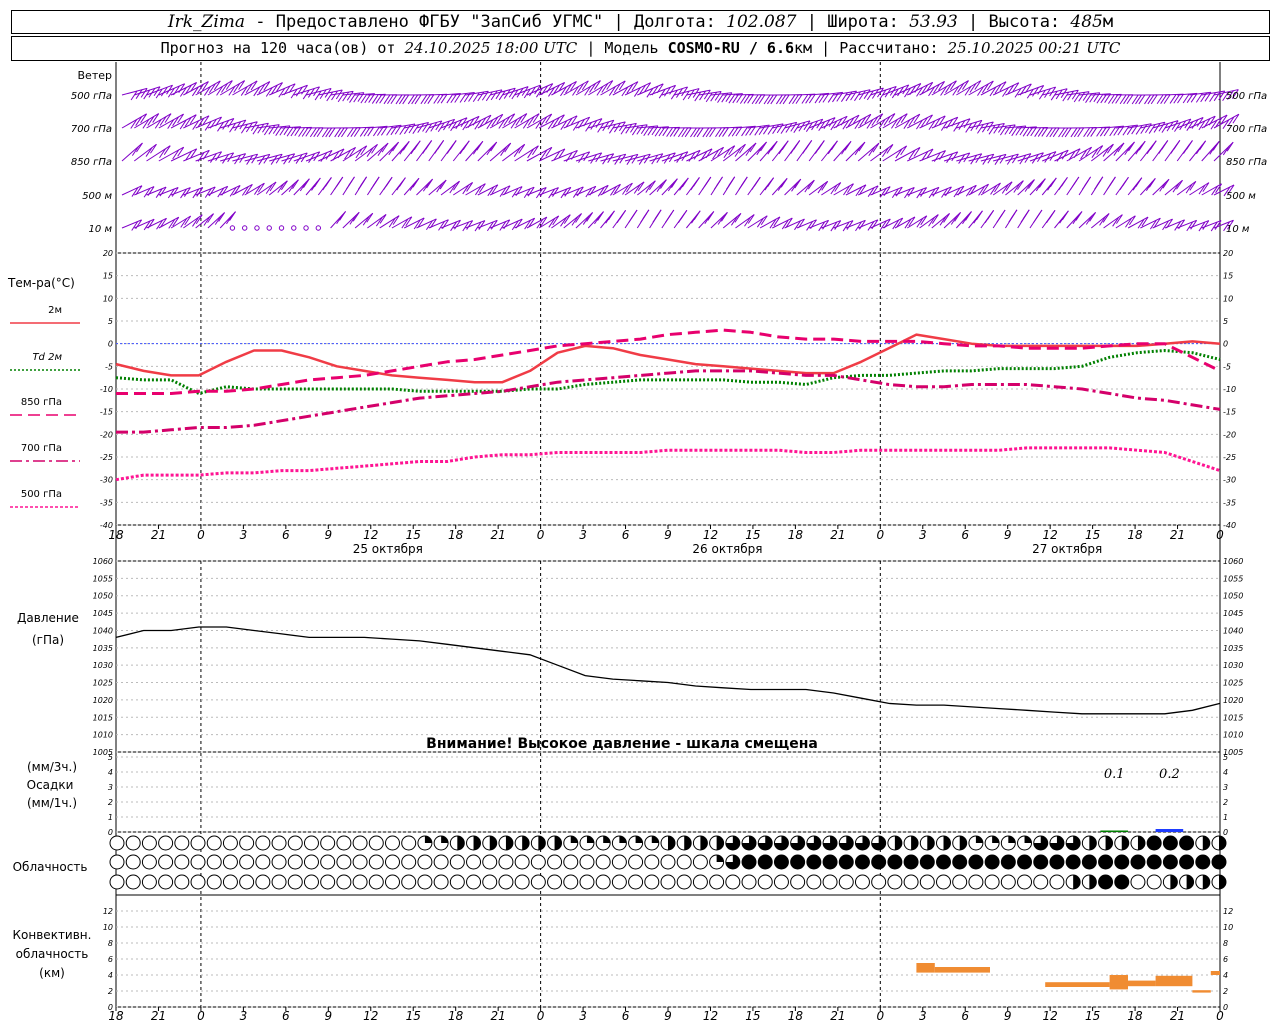 This screenshot has width=1280, height=1024. What do you see at coordinates (1233, 596) in the screenshot?
I see `pressure-tick-label: 1050` at bounding box center [1233, 596].